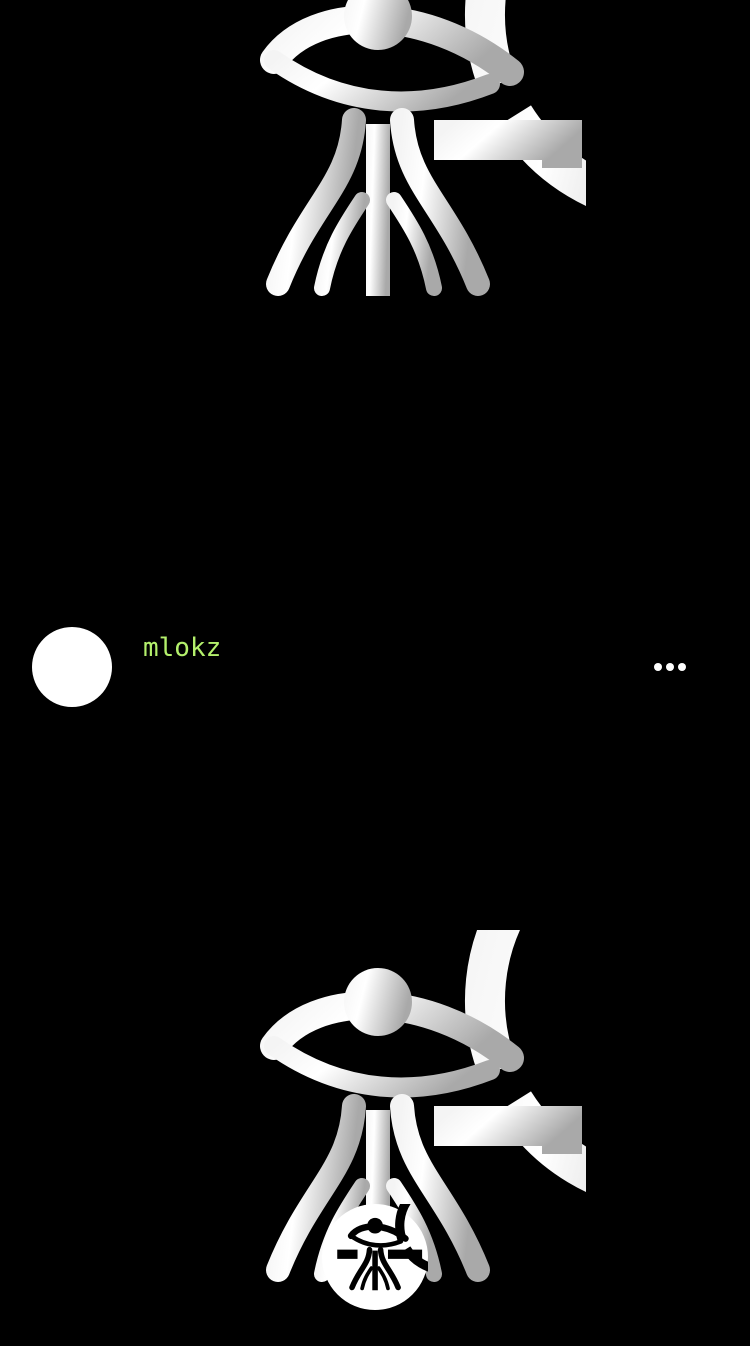 This screenshot has width=750, height=1346. Describe the element at coordinates (375, 1257) in the screenshot. I see `vitruvian-circle-badge-icon` at that location.